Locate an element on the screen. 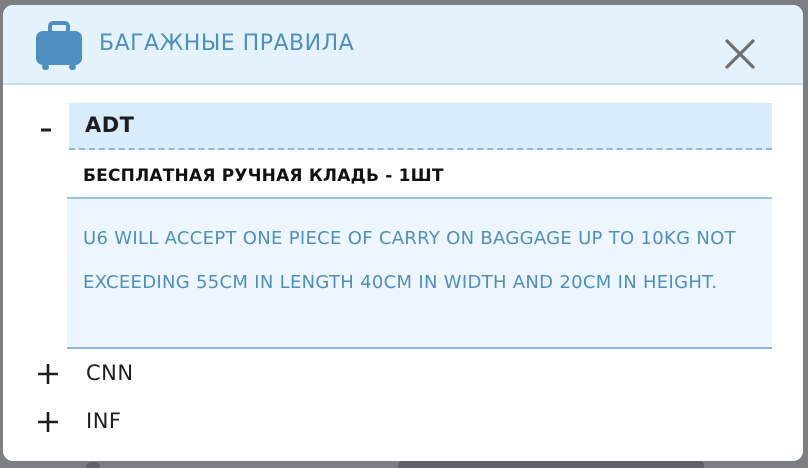 The width and height of the screenshot is (808, 468). passenger-code-cnn: CNN is located at coordinates (110, 373).